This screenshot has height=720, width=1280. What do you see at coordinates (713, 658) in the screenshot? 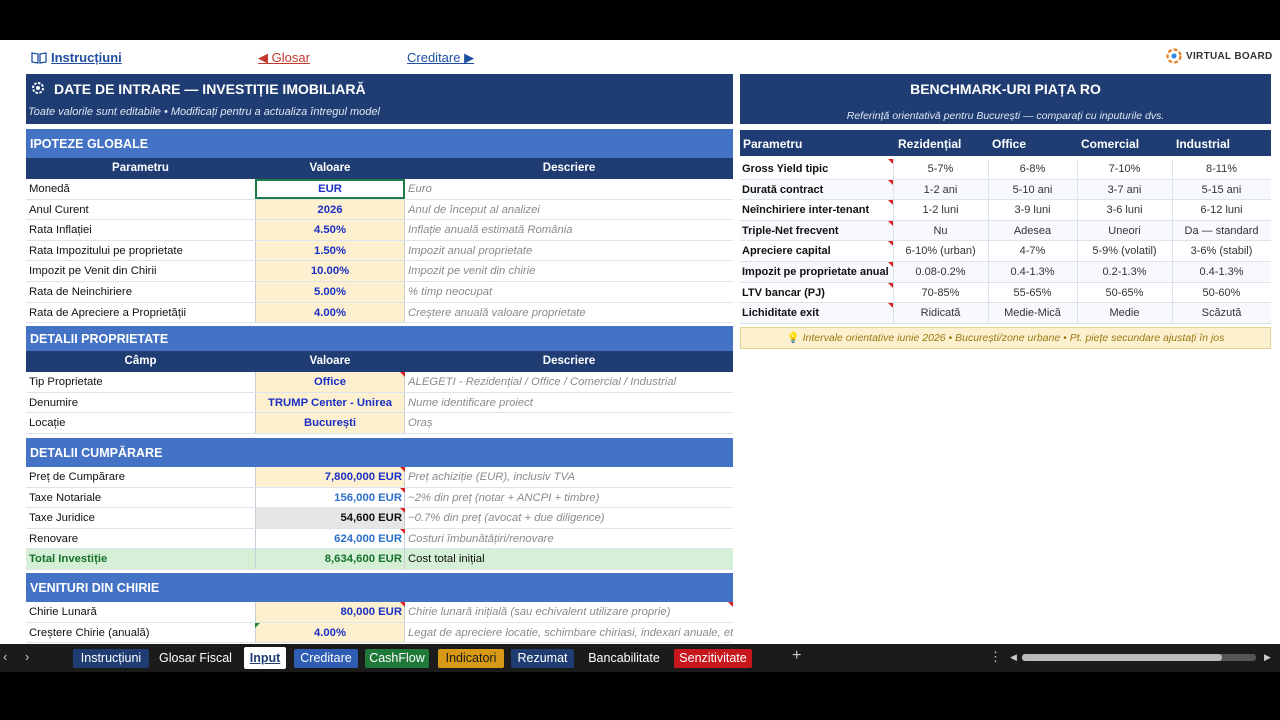
I see `sheet-tab: Senzitivitate` at bounding box center [713, 658].